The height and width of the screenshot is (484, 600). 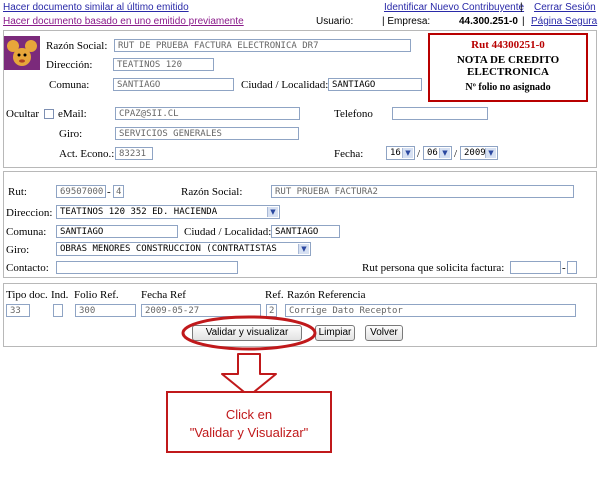 What do you see at coordinates (29, 213) in the screenshot?
I see `receiver-direccion-label: Direccion:` at bounding box center [29, 213].